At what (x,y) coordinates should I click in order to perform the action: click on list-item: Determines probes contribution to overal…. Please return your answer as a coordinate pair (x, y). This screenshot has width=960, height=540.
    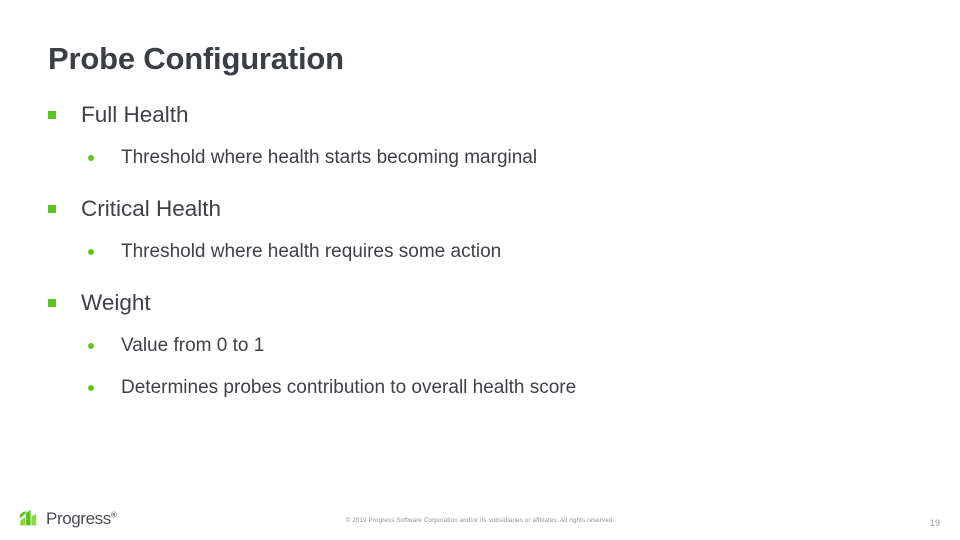
    Looking at the image, I should click on (478, 388).